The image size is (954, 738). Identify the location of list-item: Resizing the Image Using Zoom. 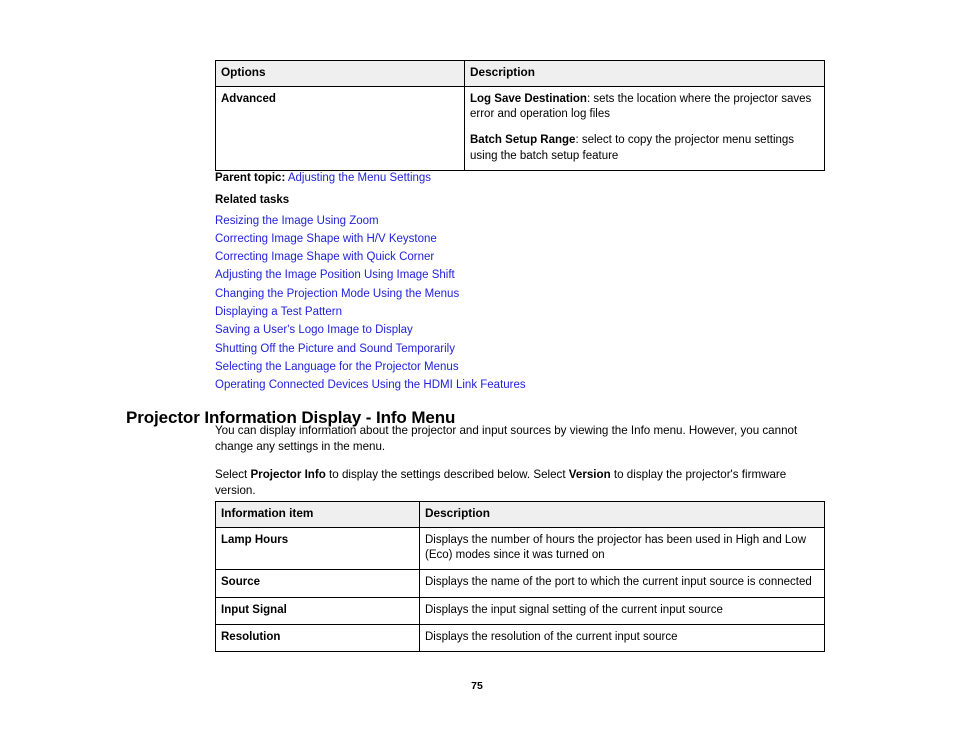
(525, 221).